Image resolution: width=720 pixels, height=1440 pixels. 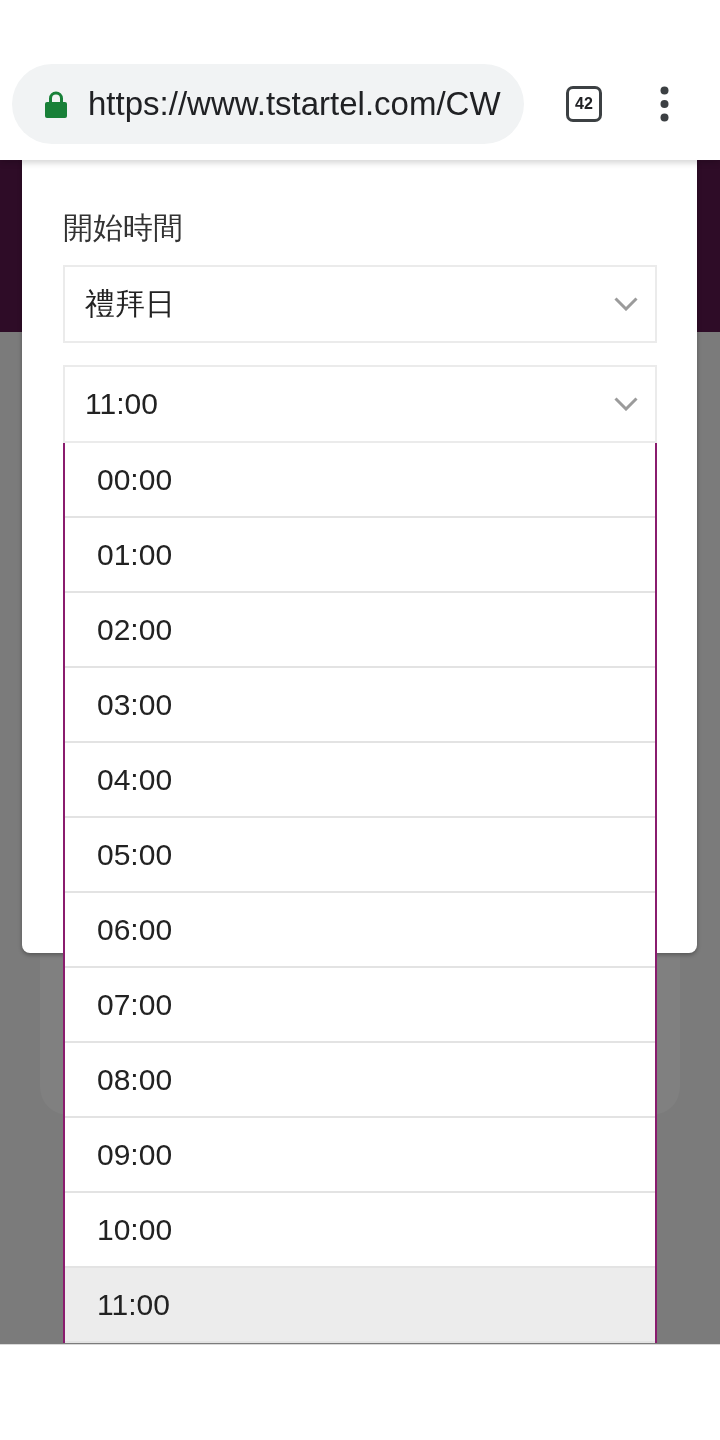 What do you see at coordinates (268, 104) in the screenshot?
I see `address-bar: https://www.tstartel.com/CW` at bounding box center [268, 104].